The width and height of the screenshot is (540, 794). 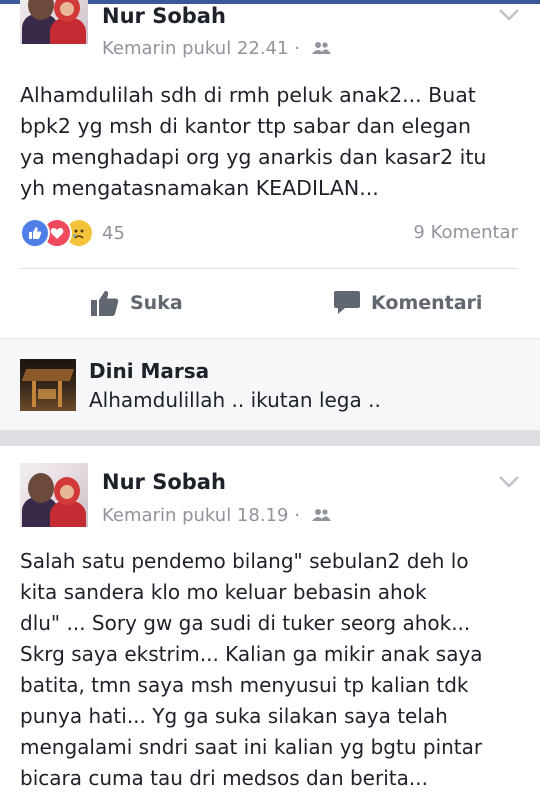 I want to click on comment-button: Komentari, so click(x=407, y=303).